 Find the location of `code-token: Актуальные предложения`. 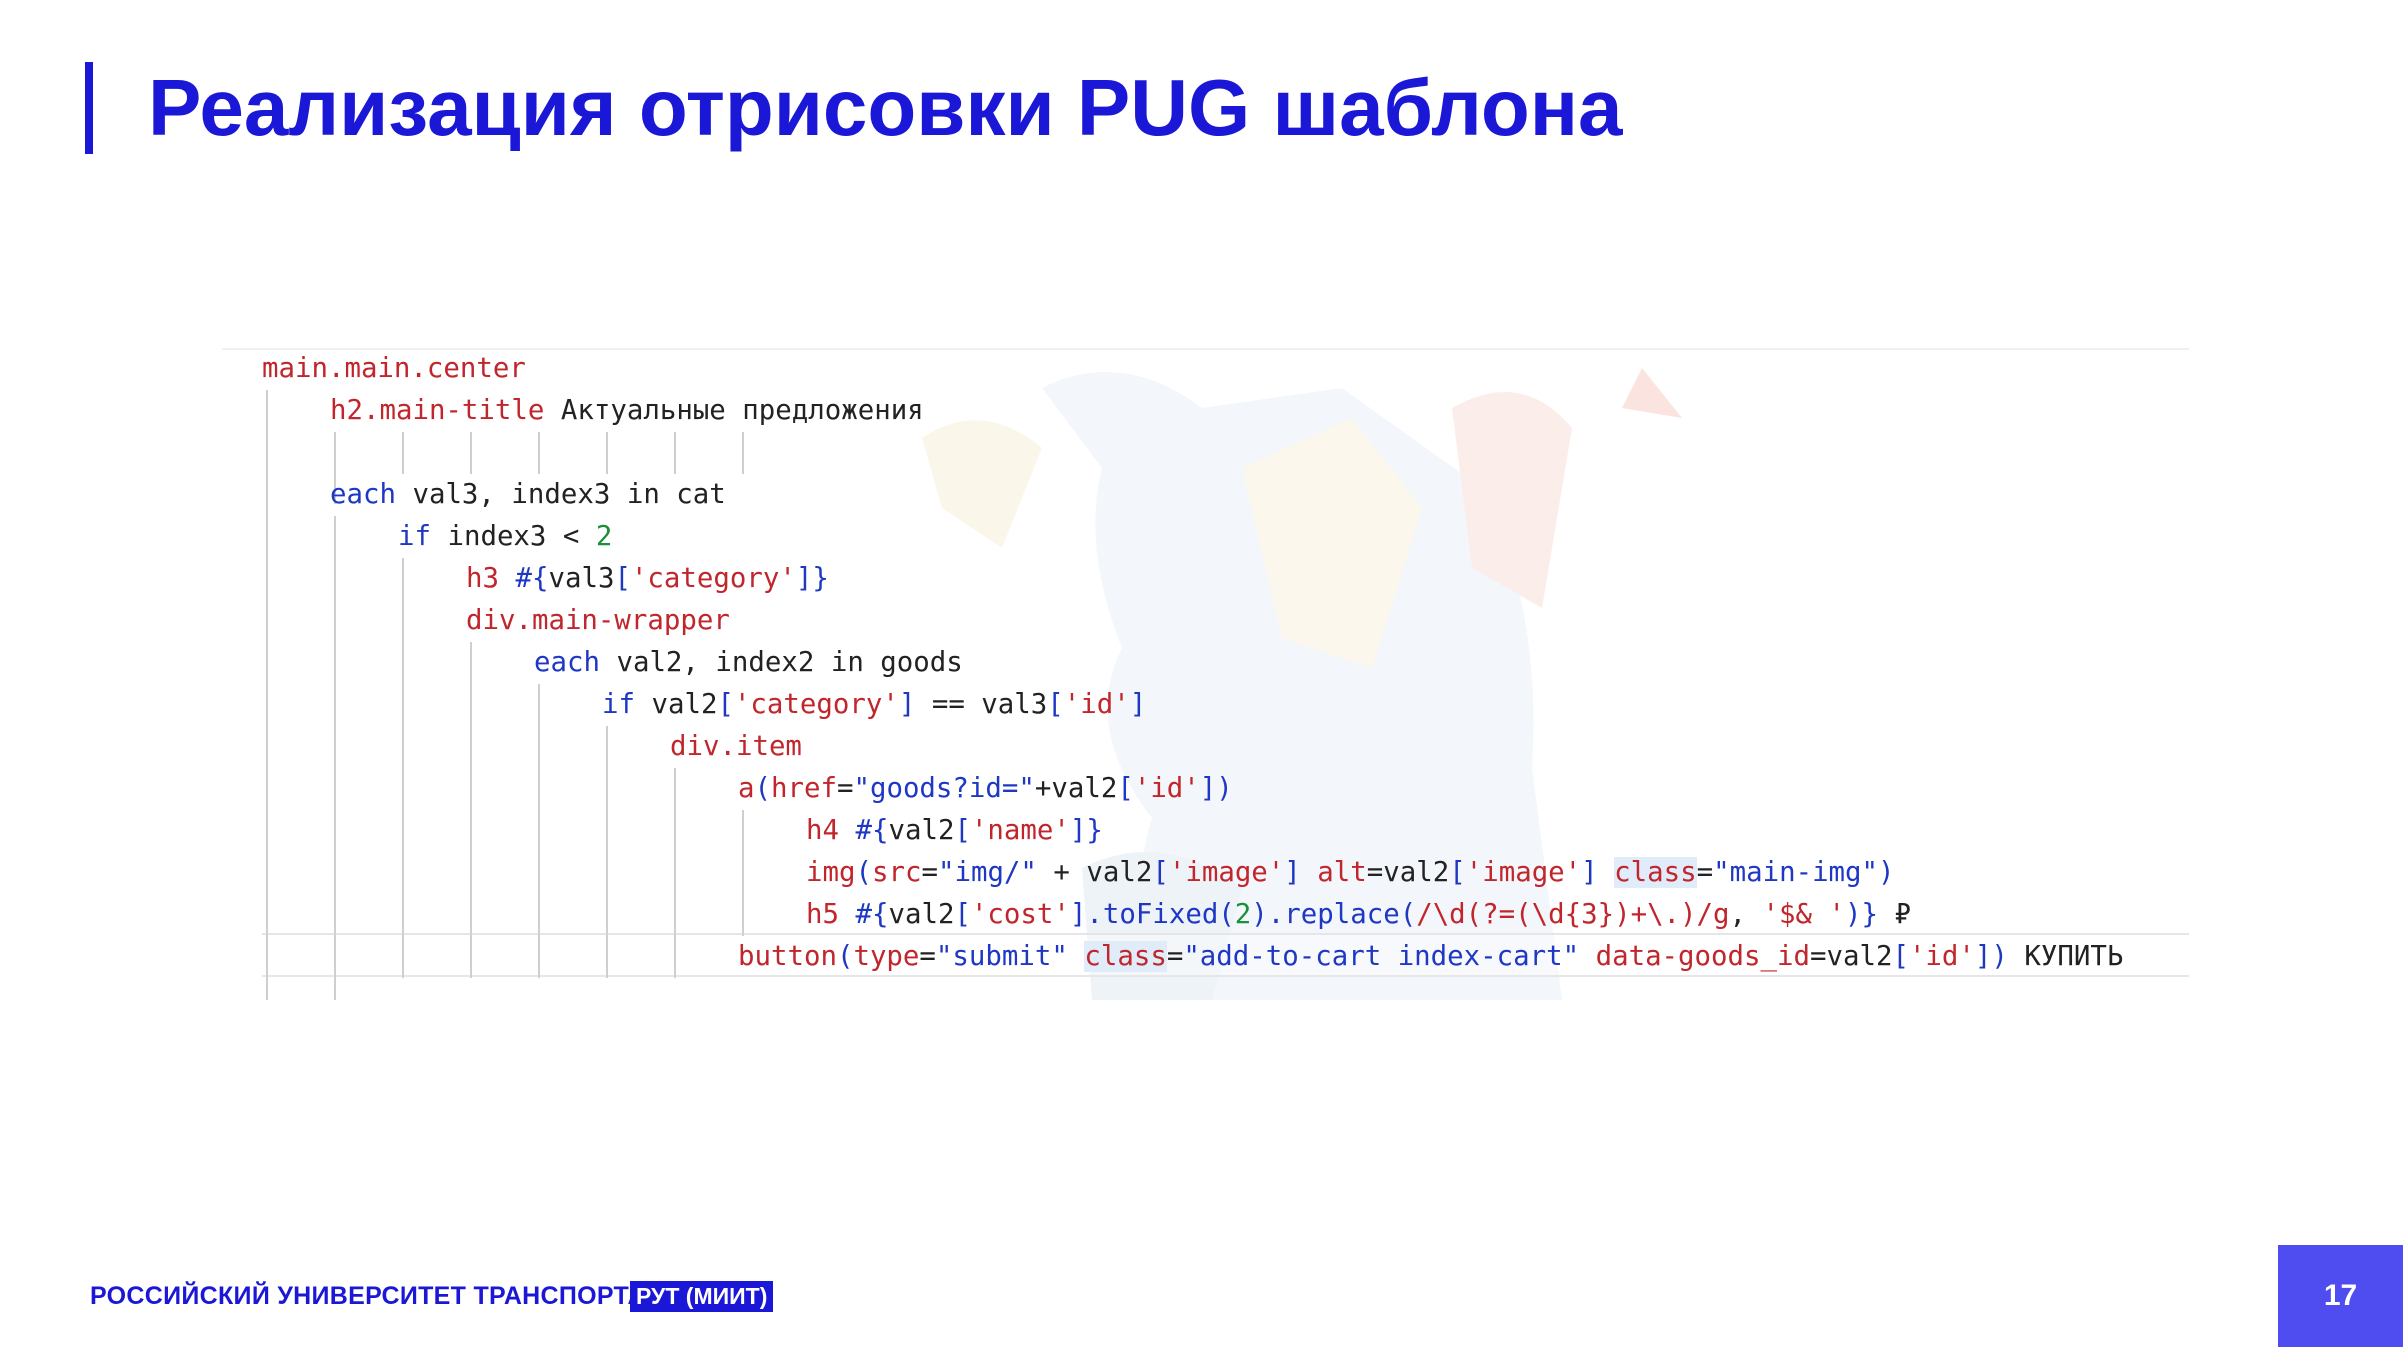

code-token: Актуальные предложения is located at coordinates (734, 410).